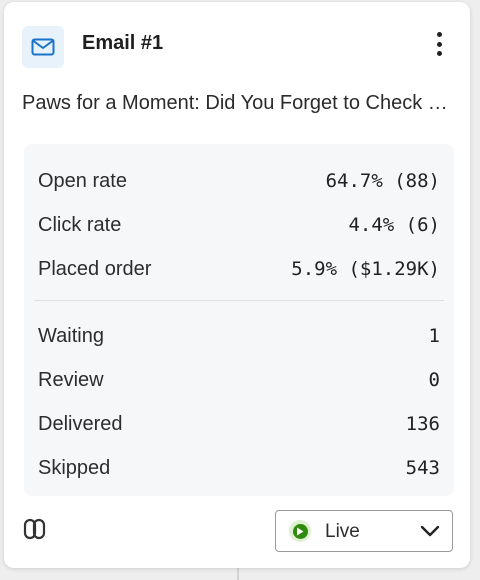 The width and height of the screenshot is (480, 580). What do you see at coordinates (422, 424) in the screenshot?
I see `count-value: 136` at bounding box center [422, 424].